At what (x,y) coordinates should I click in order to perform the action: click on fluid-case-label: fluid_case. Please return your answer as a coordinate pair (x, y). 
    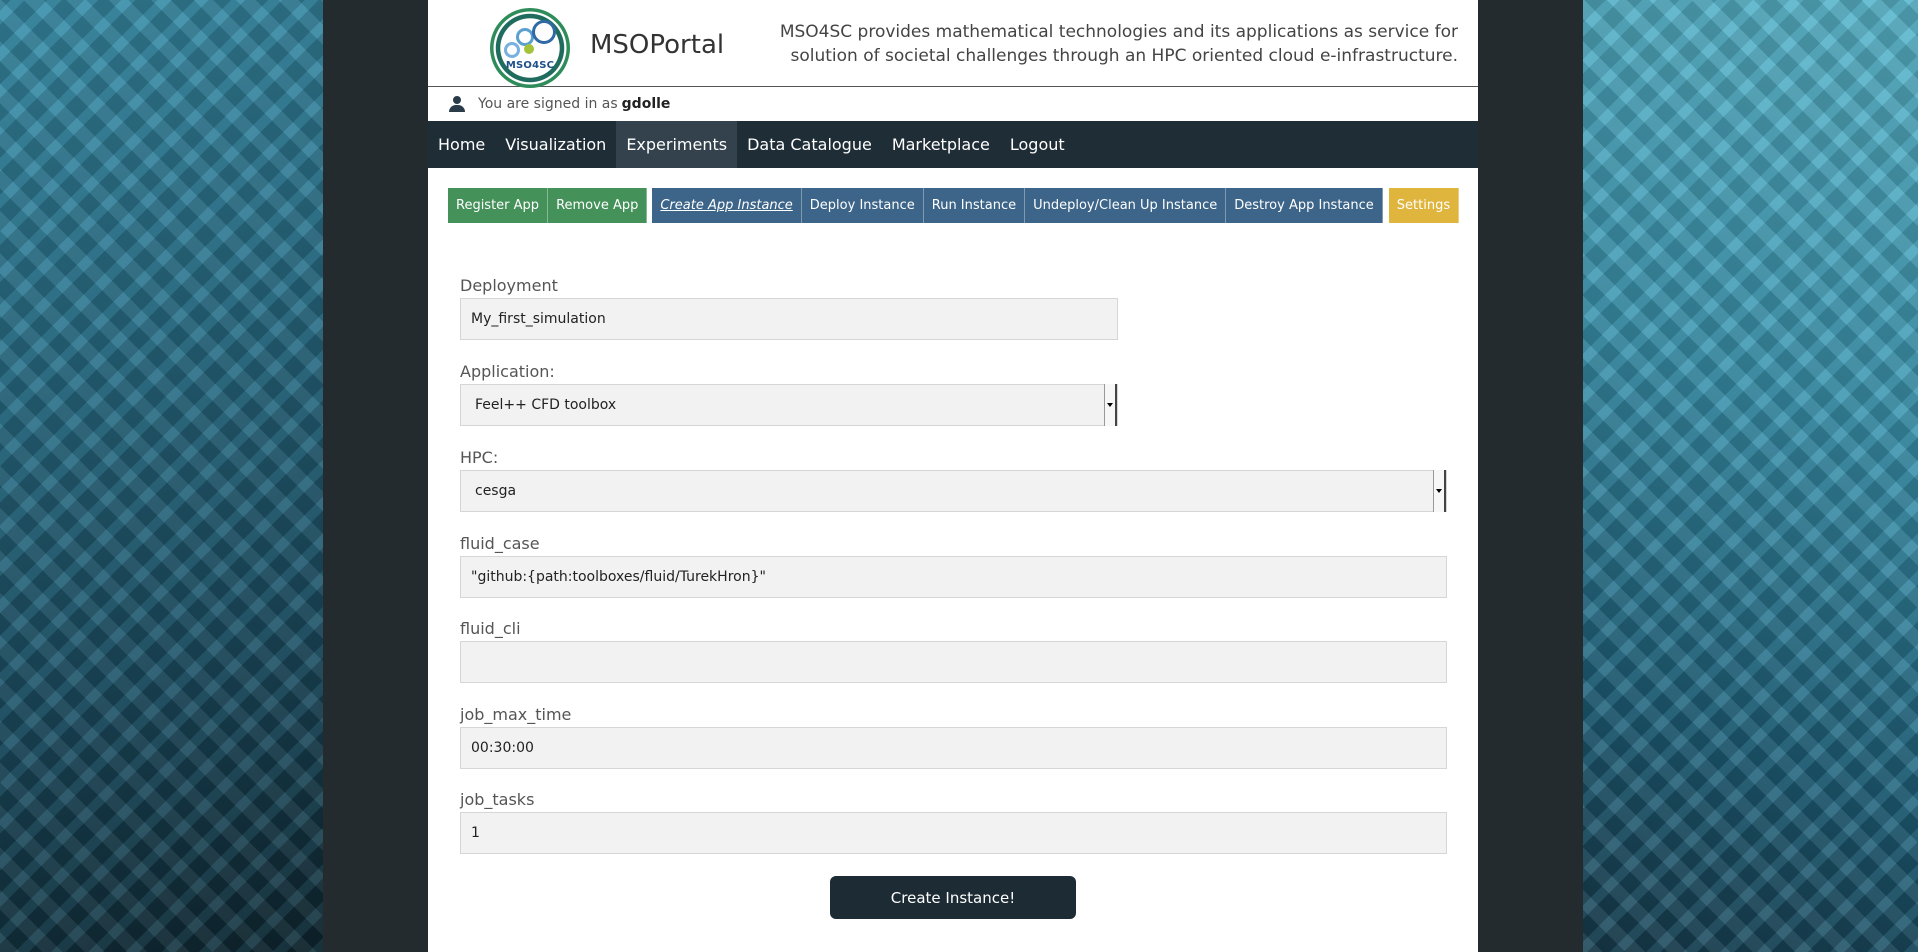
    Looking at the image, I should click on (500, 543).